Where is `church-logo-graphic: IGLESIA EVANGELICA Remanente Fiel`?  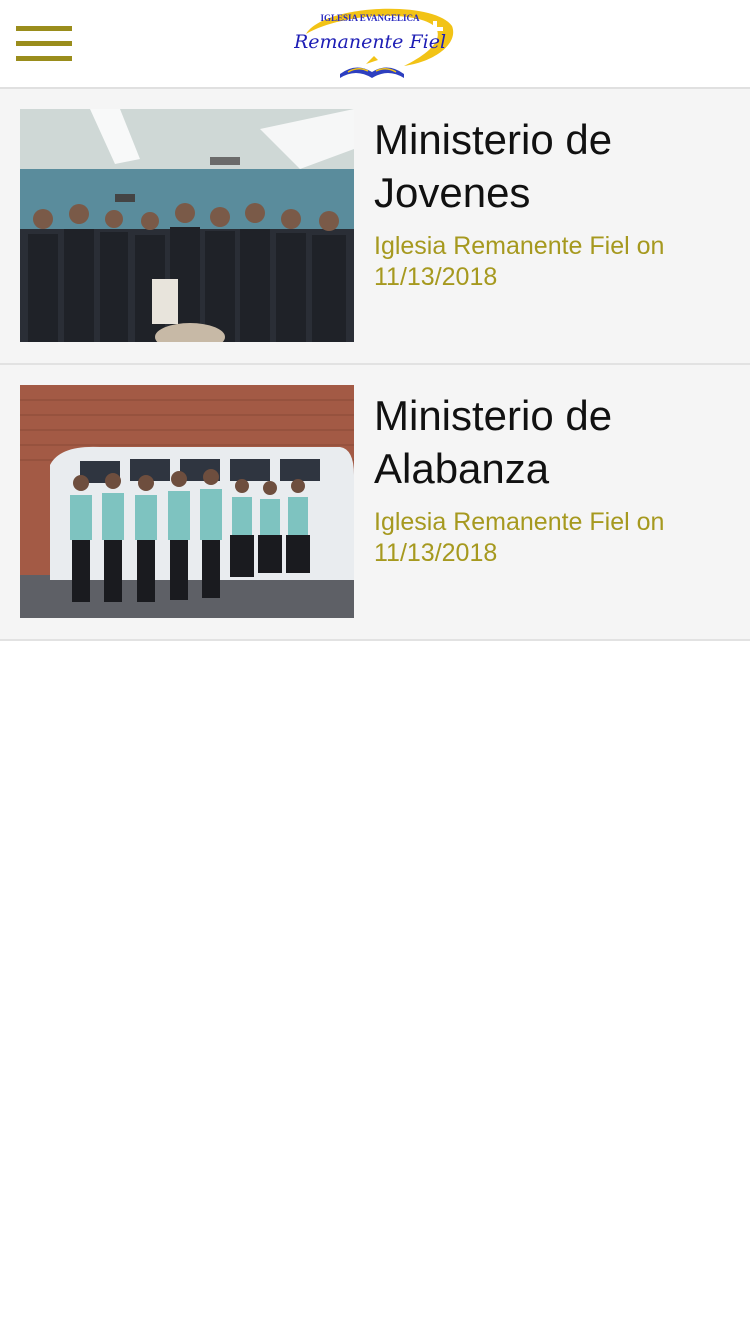
church-logo-graphic: IGLESIA EVANGELICA Remanente Fiel is located at coordinates (374, 43).